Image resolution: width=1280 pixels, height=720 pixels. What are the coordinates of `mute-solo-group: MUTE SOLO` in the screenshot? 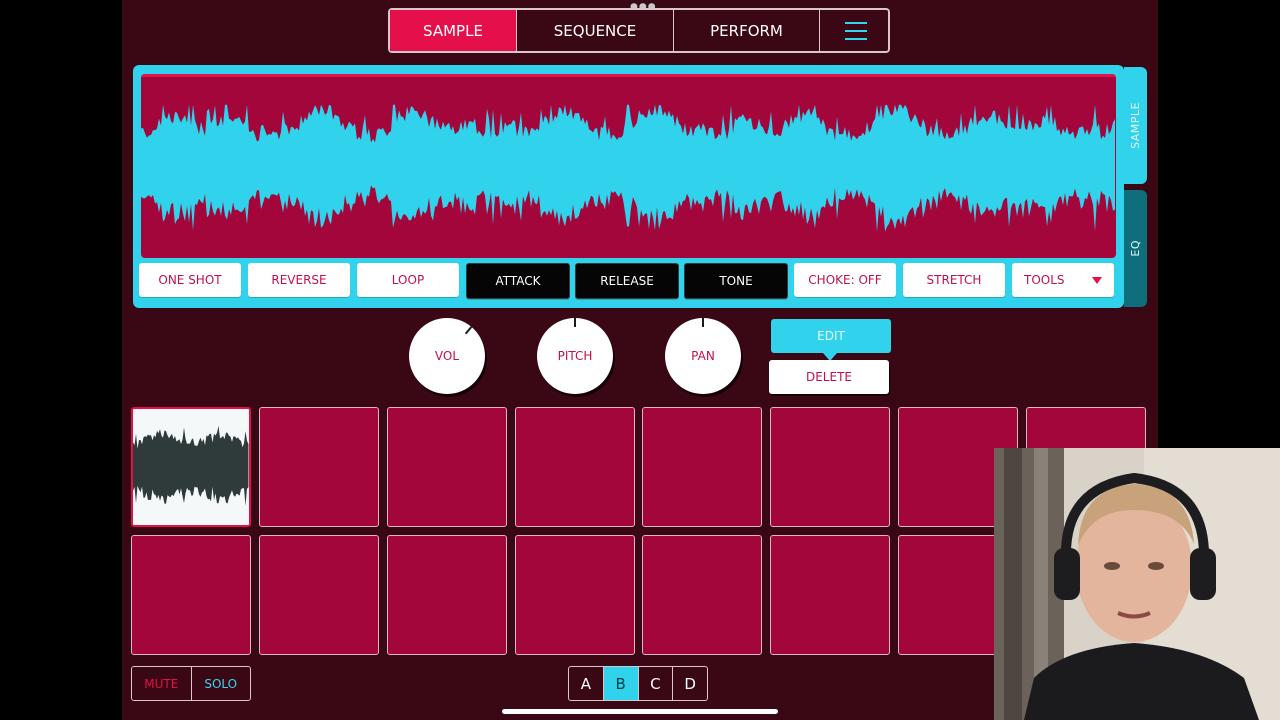 It's located at (191, 683).